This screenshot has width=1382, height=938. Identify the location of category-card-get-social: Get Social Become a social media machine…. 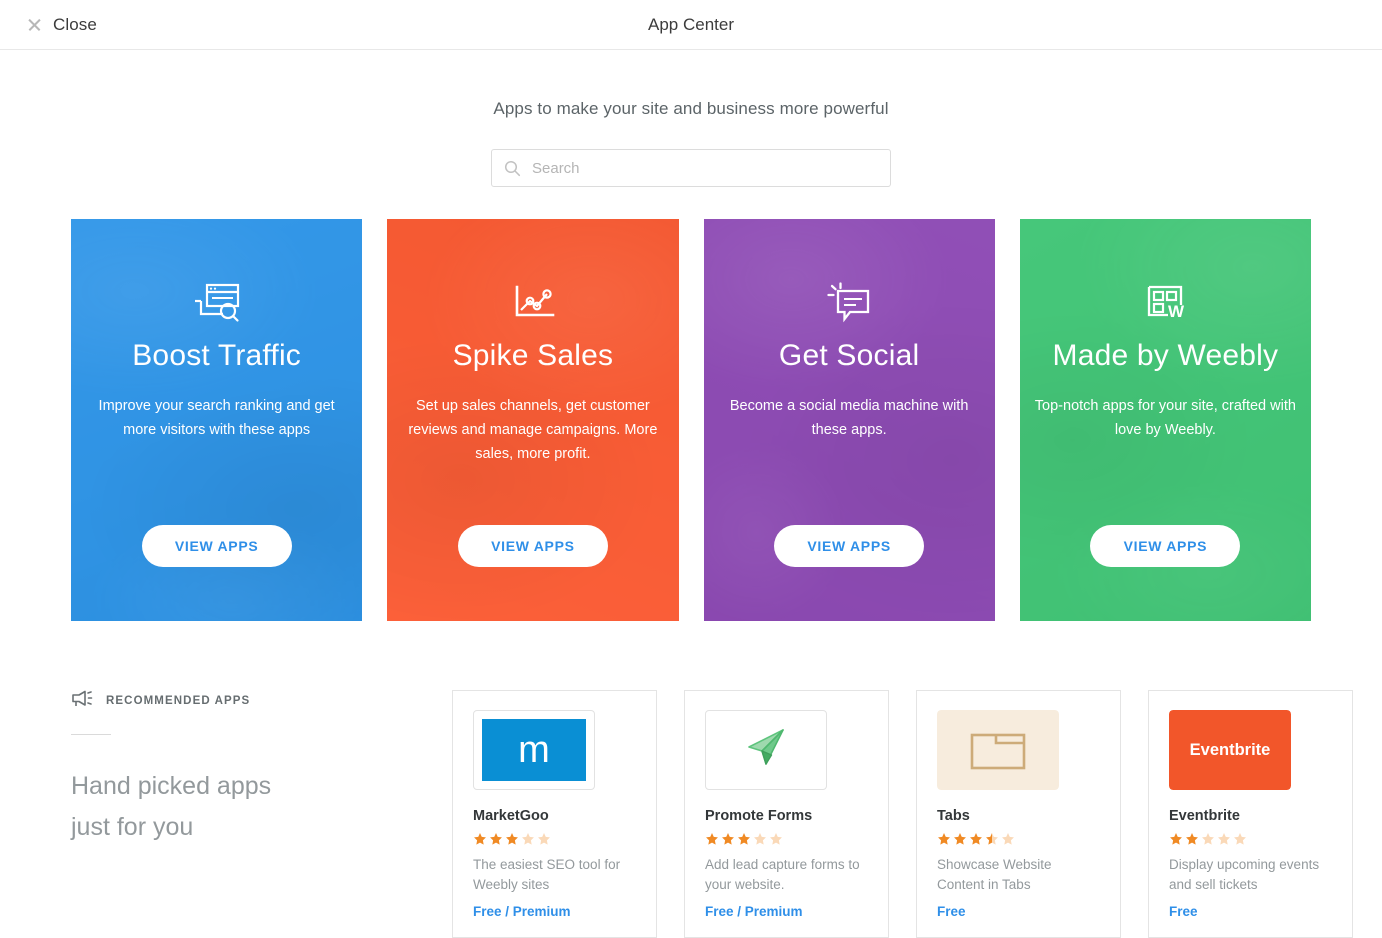
(849, 420).